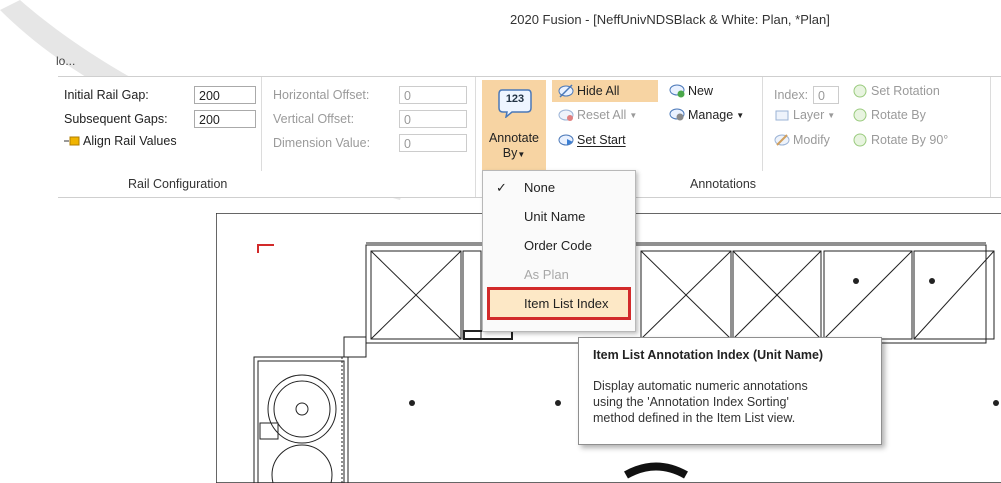 The image size is (1001, 483). What do you see at coordinates (588, 91) in the screenshot?
I see `hide-all-button: Hide All` at bounding box center [588, 91].